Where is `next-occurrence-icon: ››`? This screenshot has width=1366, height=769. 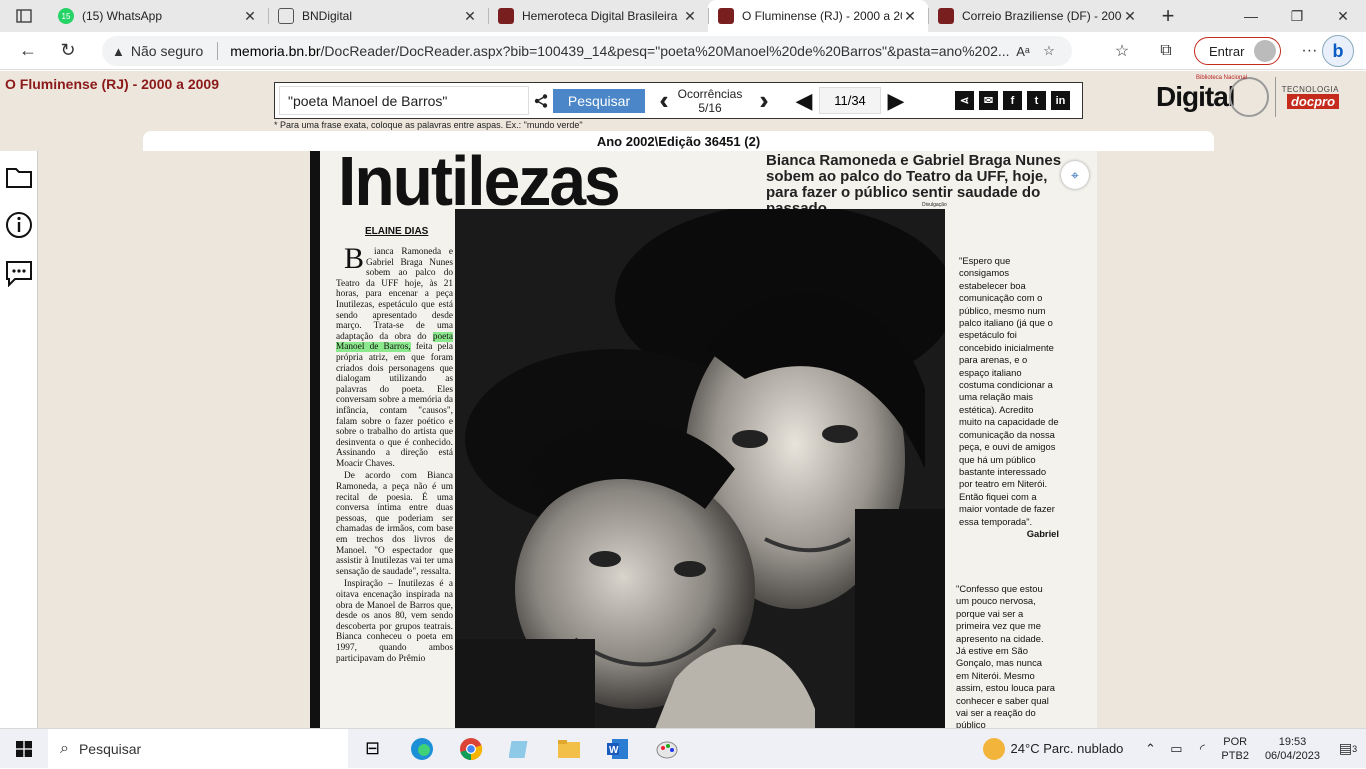
next-occurrence-icon: ›› is located at coordinates (760, 100).